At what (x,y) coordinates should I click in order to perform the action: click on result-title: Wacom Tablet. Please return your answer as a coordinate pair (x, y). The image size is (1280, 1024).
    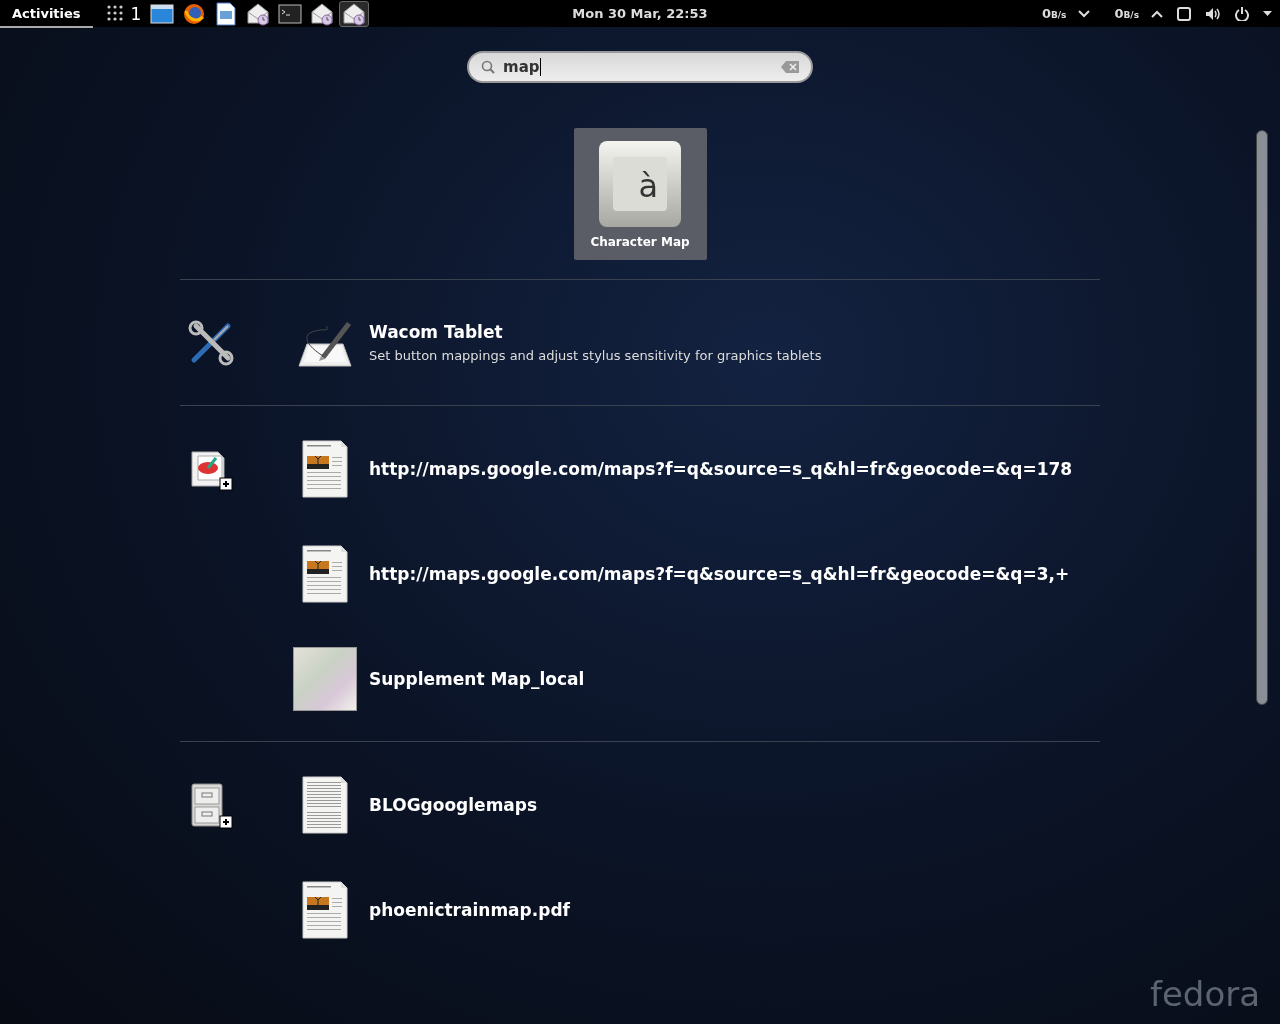
    Looking at the image, I should click on (595, 332).